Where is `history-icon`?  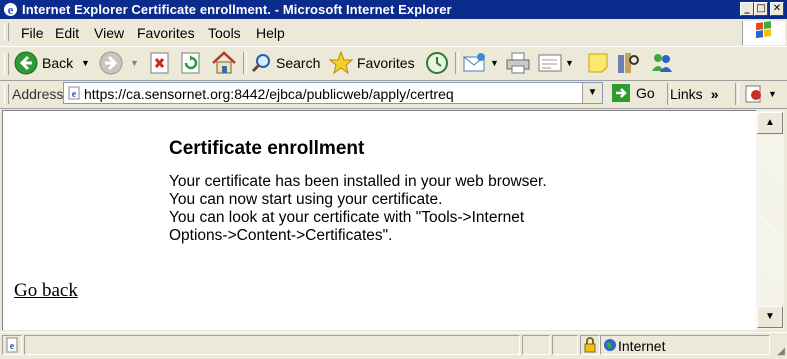 history-icon is located at coordinates (437, 63).